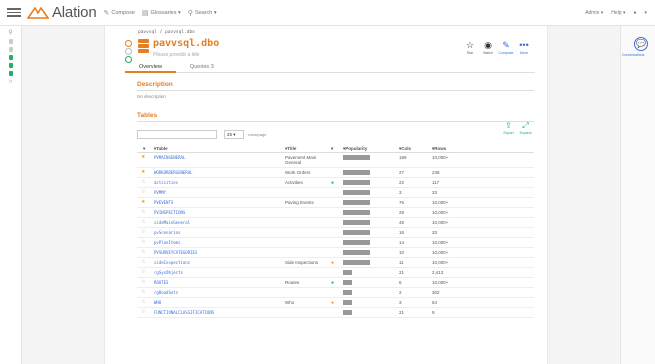  I want to click on col-header-table: ▾ Table, so click(161, 149).